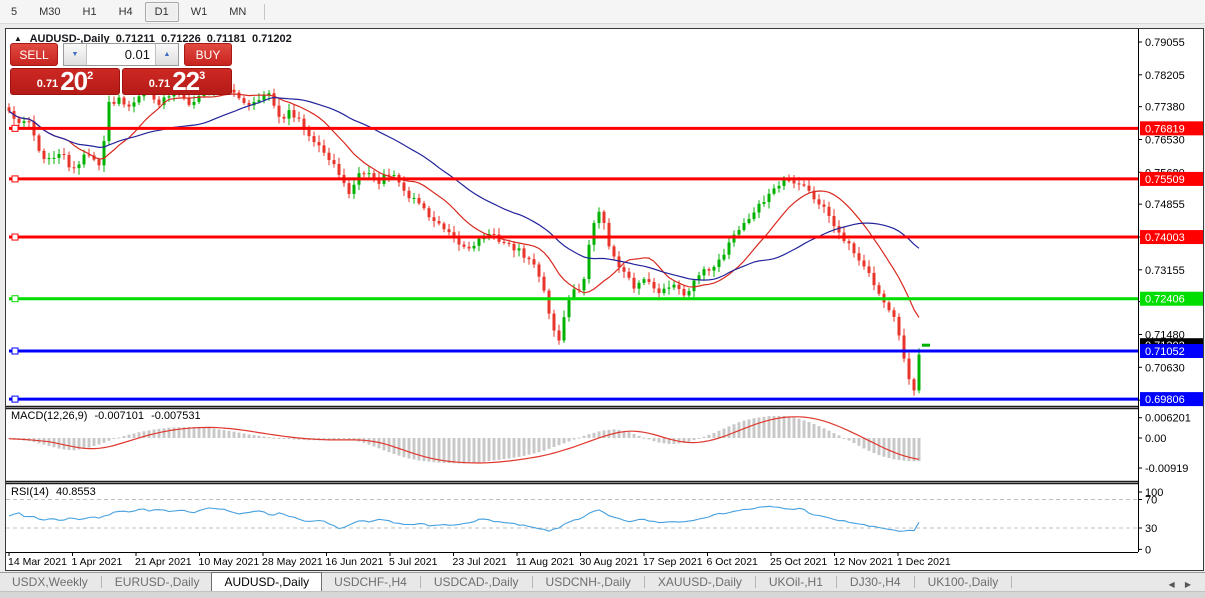 This screenshot has width=1205, height=598. I want to click on tab-ukoil-h1: UKOil-,H1, so click(796, 582).